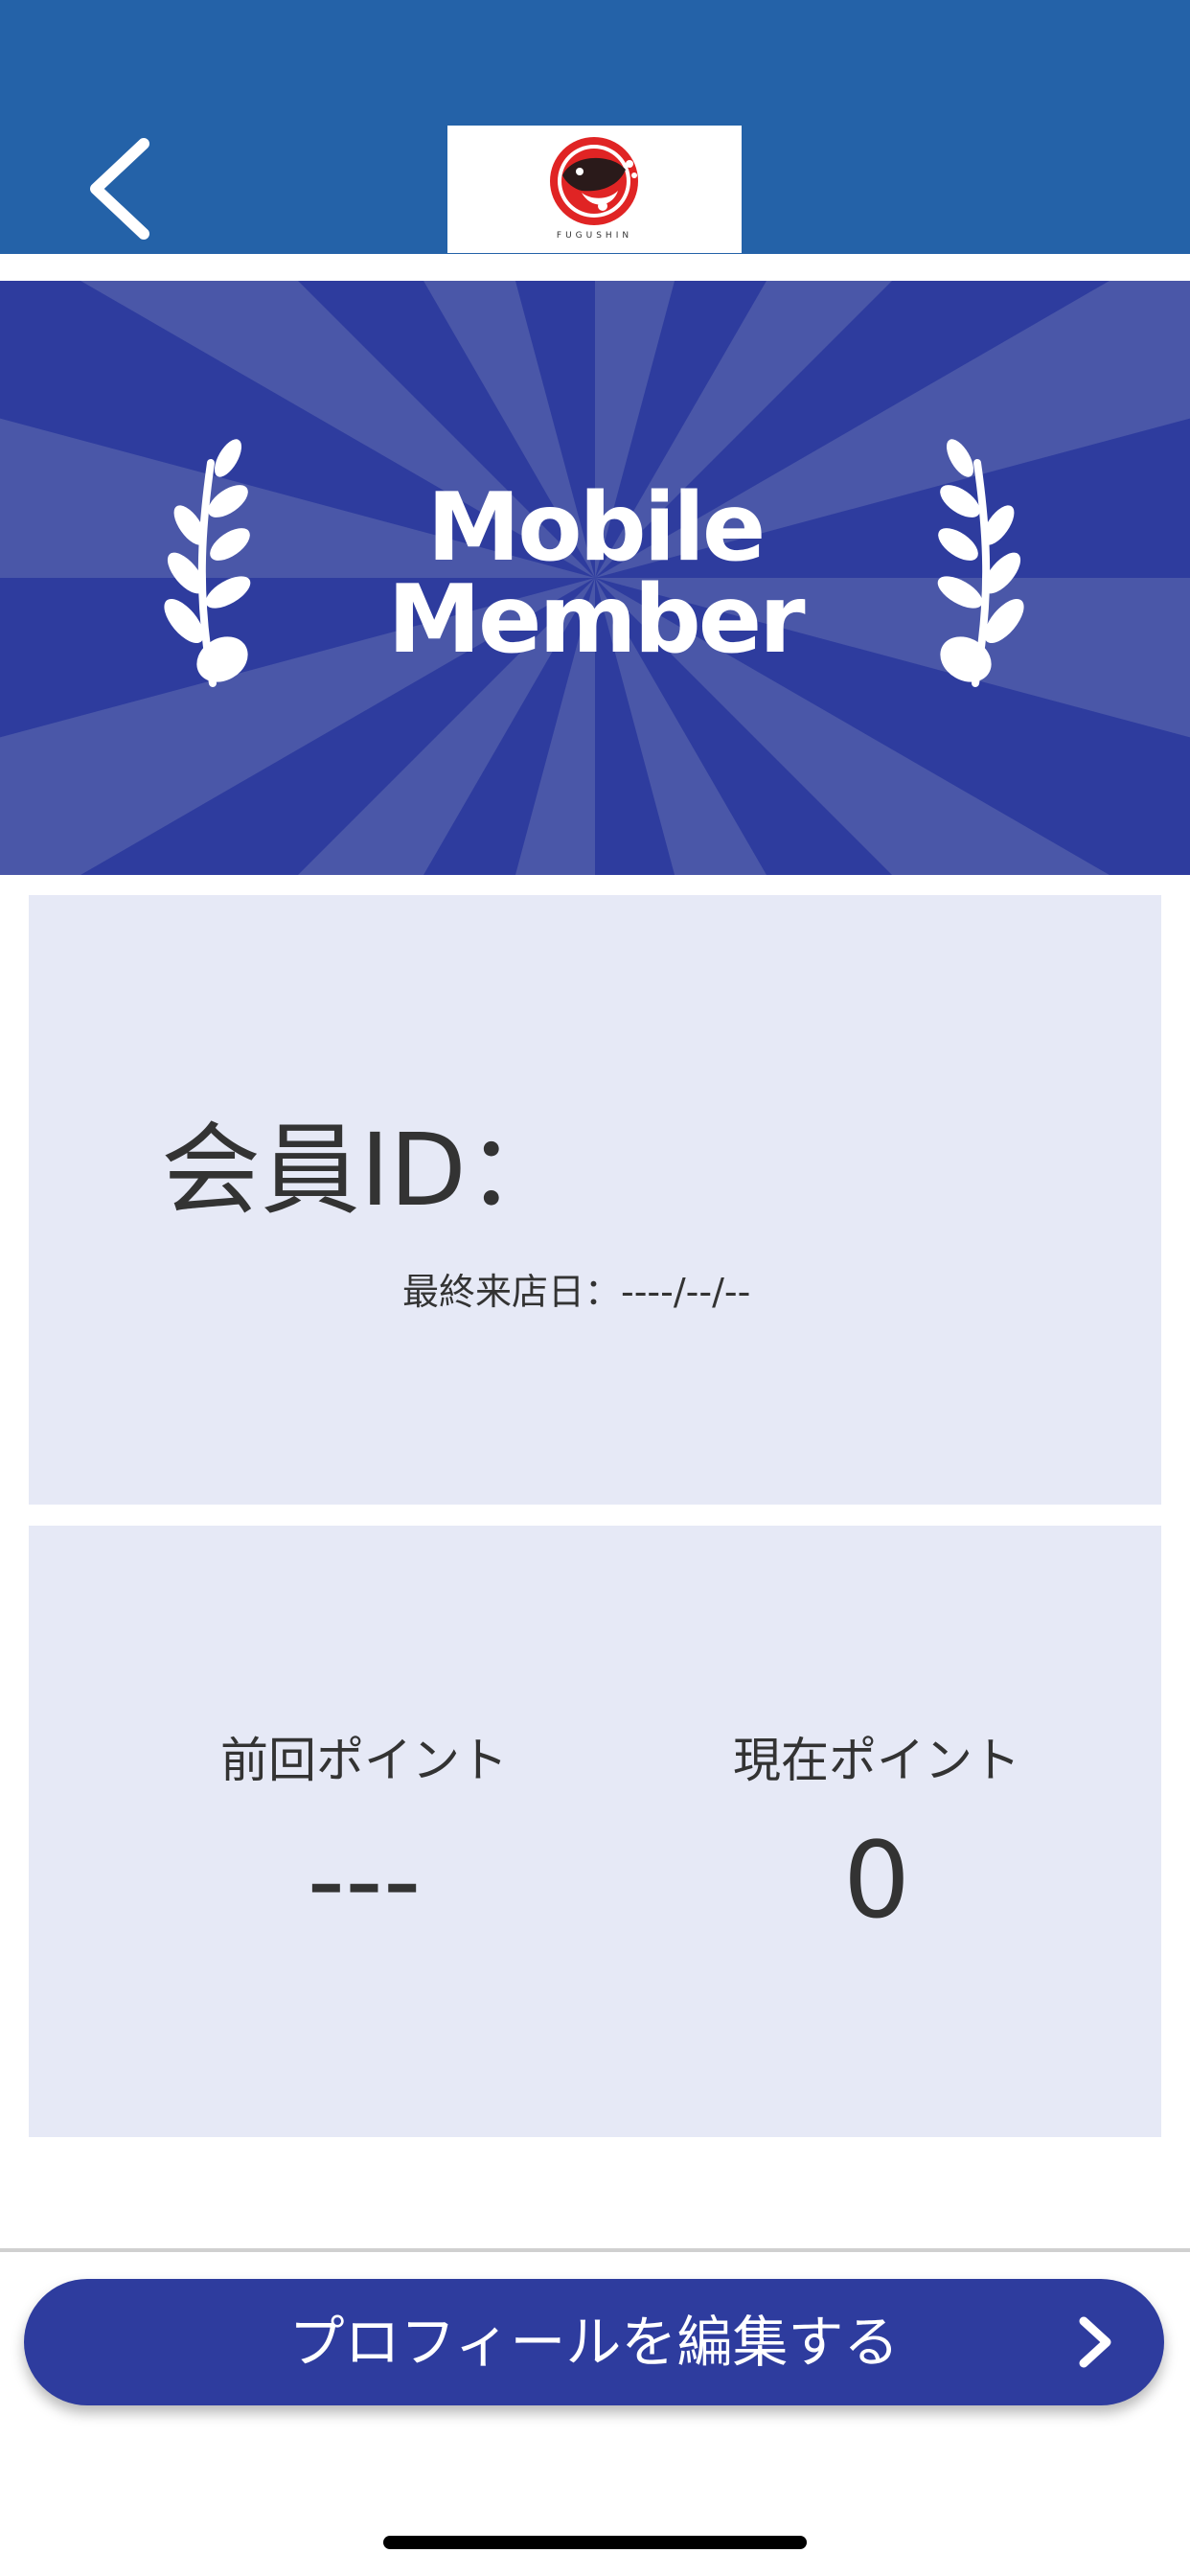 This screenshot has height=2576, width=1190. What do you see at coordinates (596, 620) in the screenshot?
I see `banner-title-line2: Member` at bounding box center [596, 620].